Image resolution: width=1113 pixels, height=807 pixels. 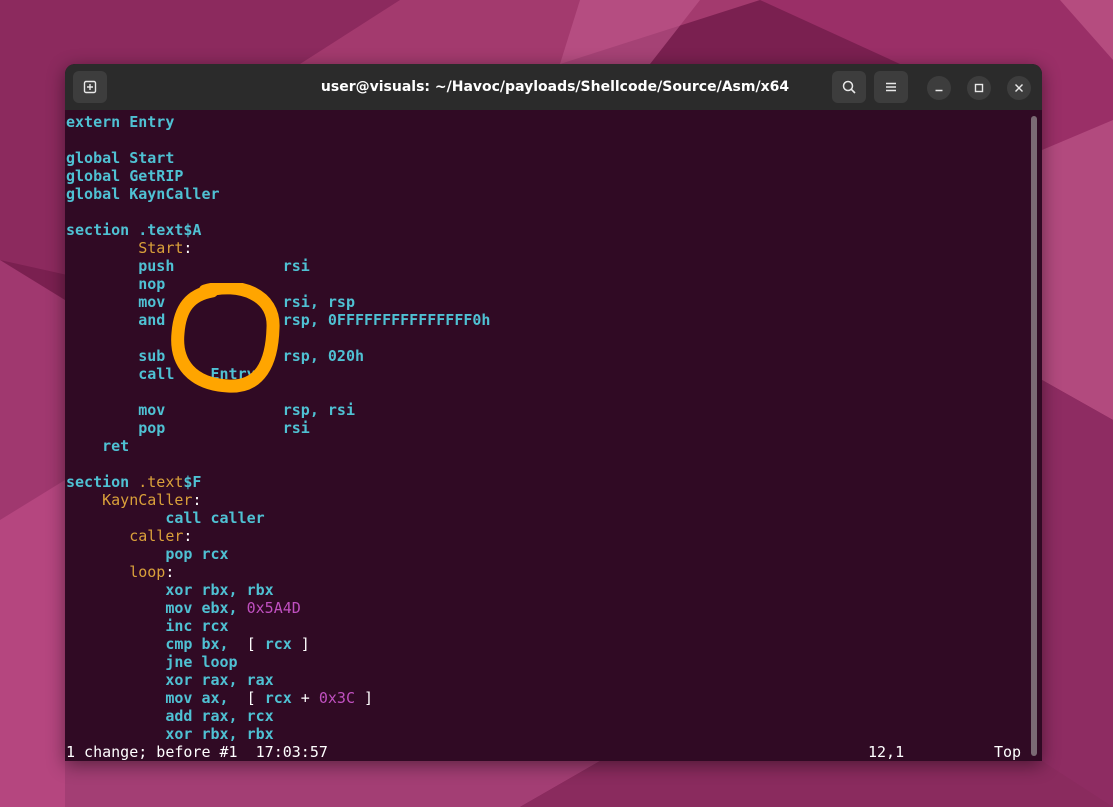 I want to click on code-line: global GetRIP, so click(x=124, y=176).